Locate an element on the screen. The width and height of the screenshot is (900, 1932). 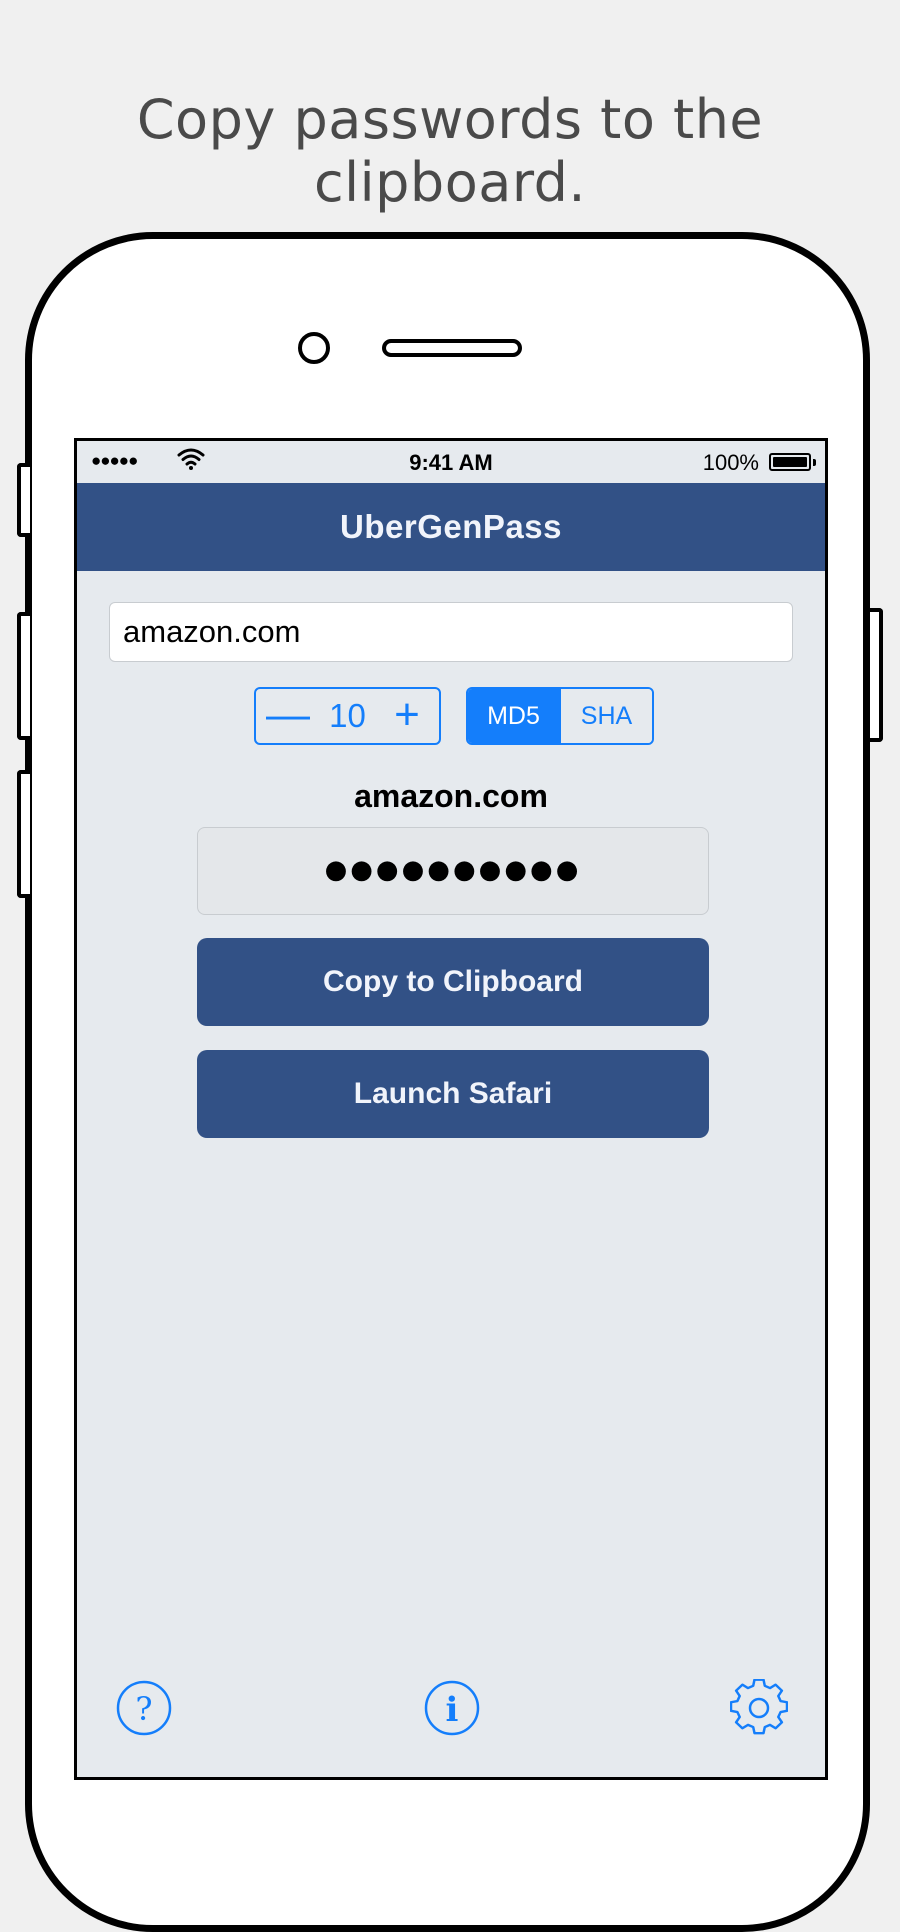
help-icon: ? is located at coordinates (144, 1708).